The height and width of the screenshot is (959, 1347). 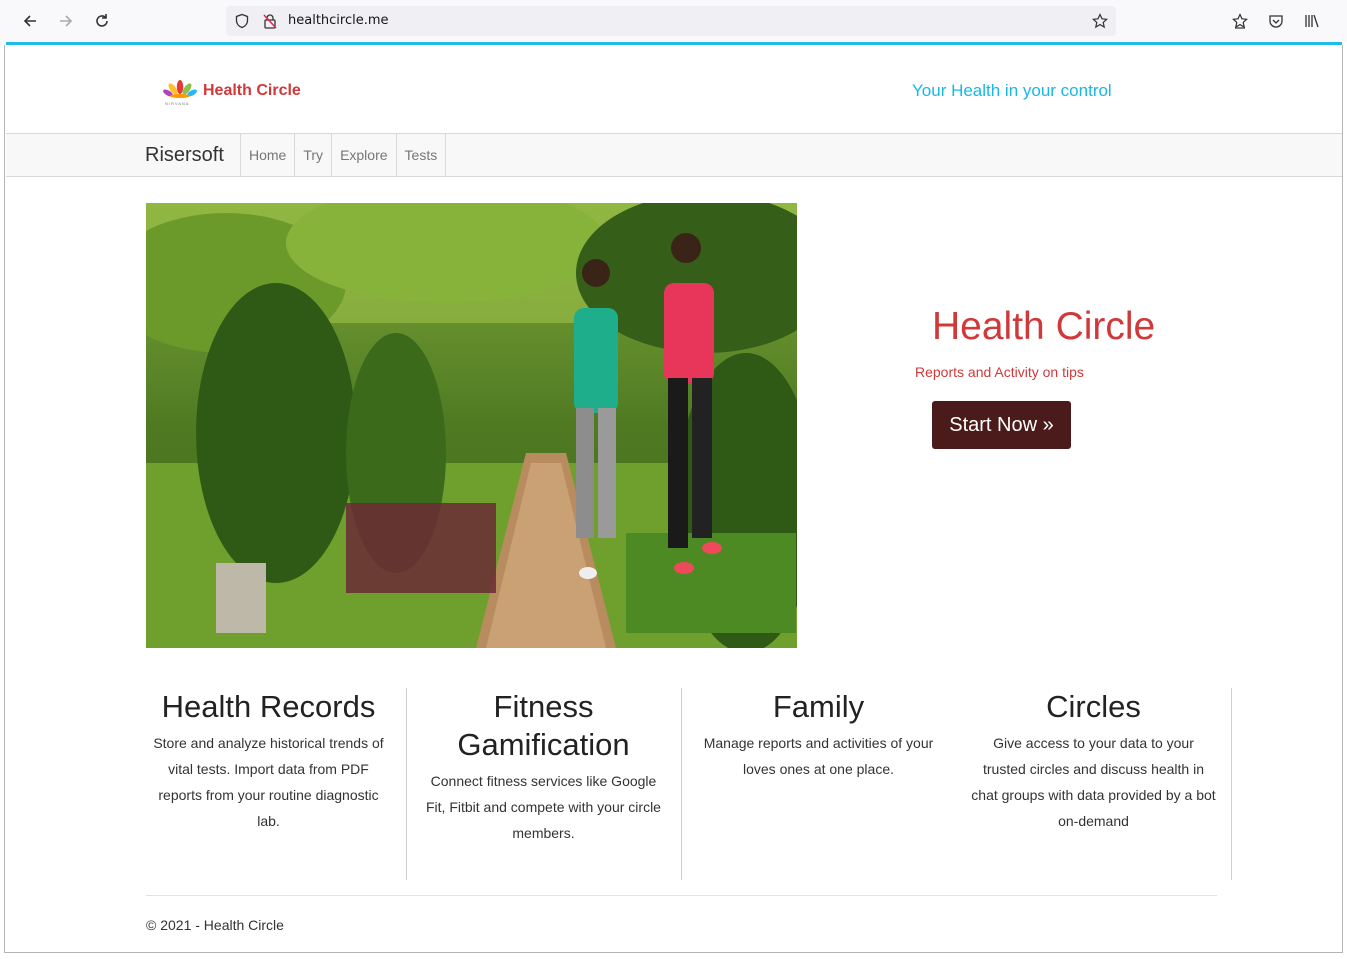 What do you see at coordinates (30, 21) in the screenshot?
I see `back-arrow-icon` at bounding box center [30, 21].